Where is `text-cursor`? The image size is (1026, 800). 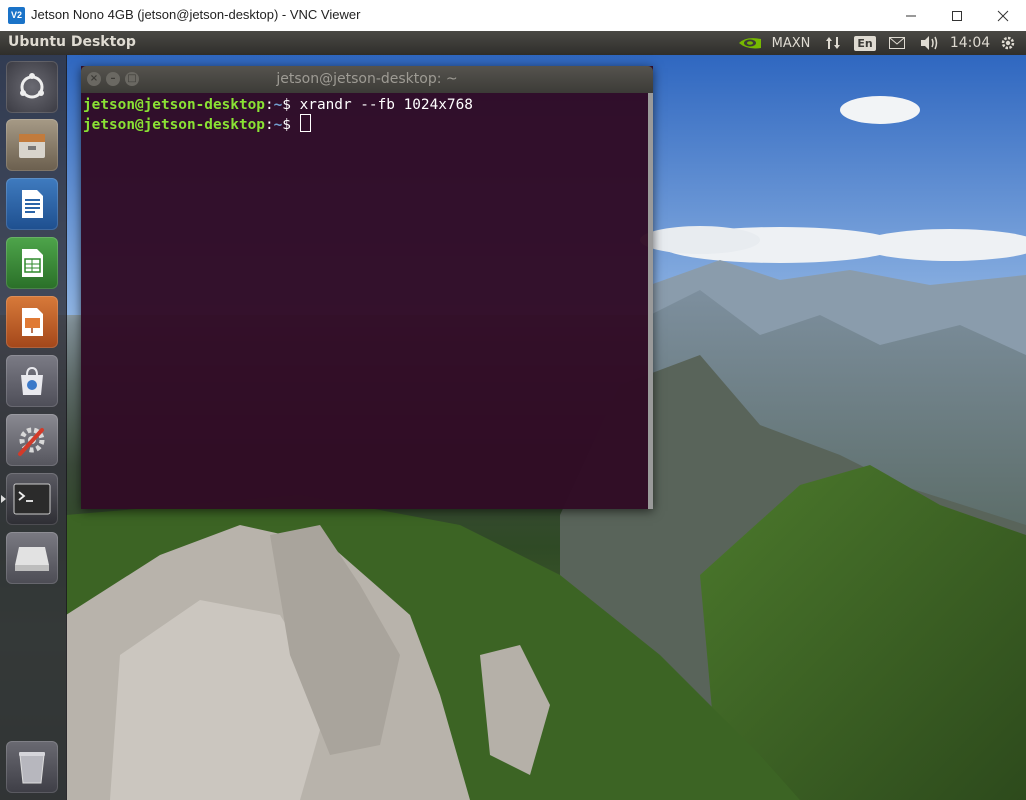 text-cursor is located at coordinates (305, 123).